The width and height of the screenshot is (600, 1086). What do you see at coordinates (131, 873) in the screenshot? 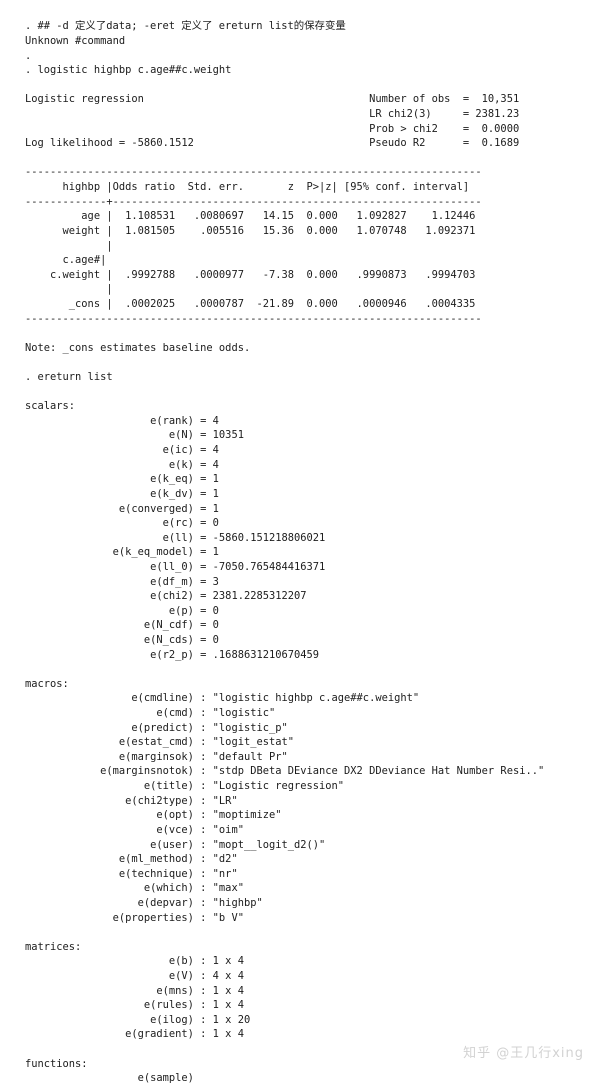
I see `console-line-58: e(technique) : "nr"` at bounding box center [131, 873].